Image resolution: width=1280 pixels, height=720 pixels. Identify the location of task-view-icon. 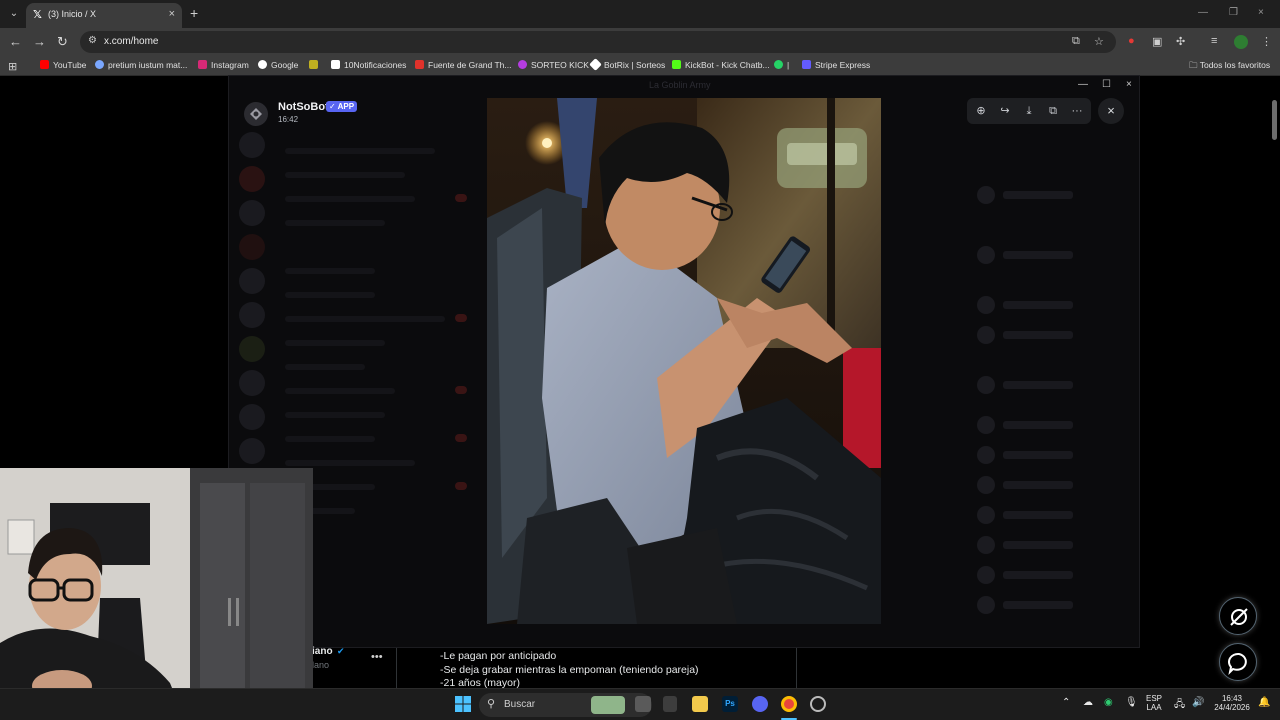
(643, 704).